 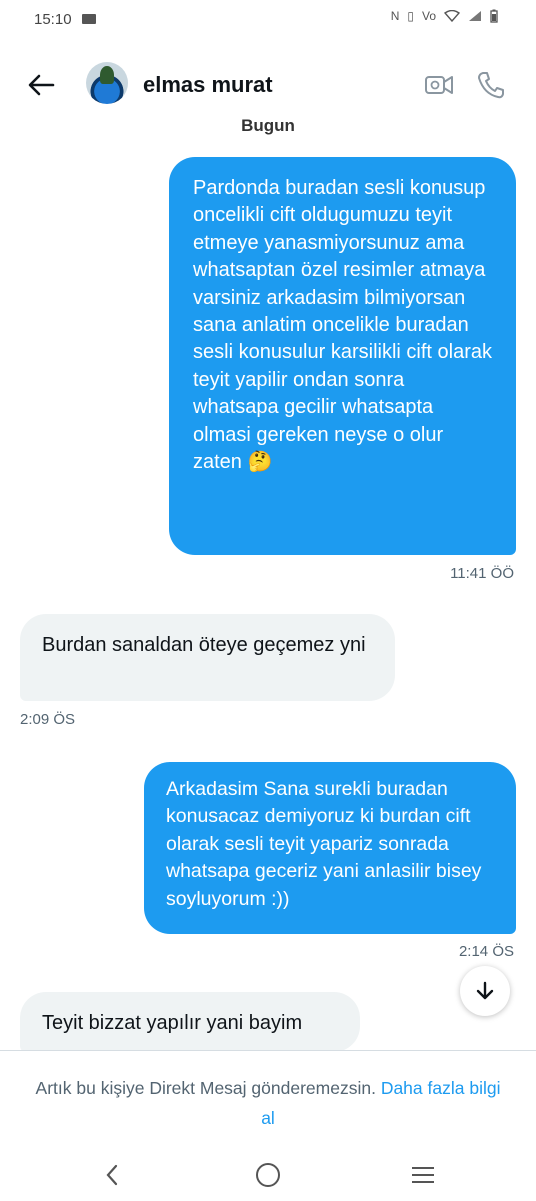 I want to click on volte-icon: Vo, so click(x=428, y=16).